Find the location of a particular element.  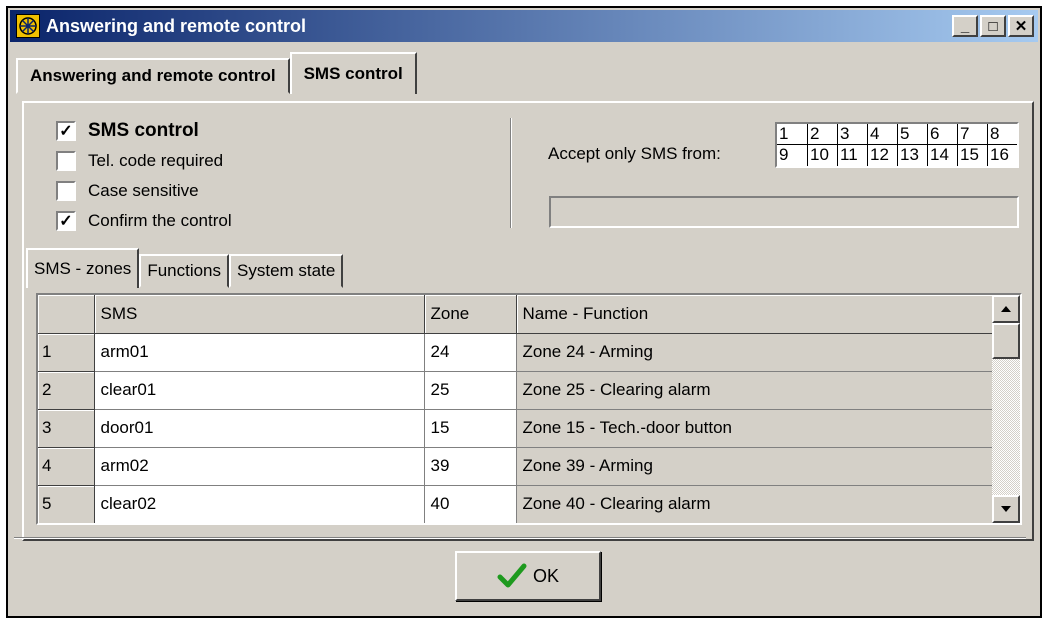

zone-cell: 24 is located at coordinates (470, 352).